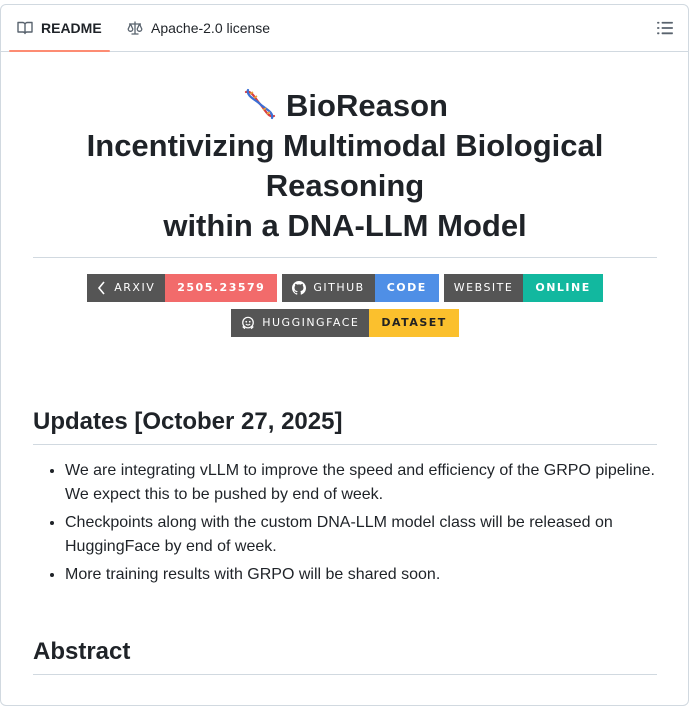 Image resolution: width=689 pixels, height=706 pixels. Describe the element at coordinates (135, 287) in the screenshot. I see `arxiv-badge-label: ARXIV` at that location.